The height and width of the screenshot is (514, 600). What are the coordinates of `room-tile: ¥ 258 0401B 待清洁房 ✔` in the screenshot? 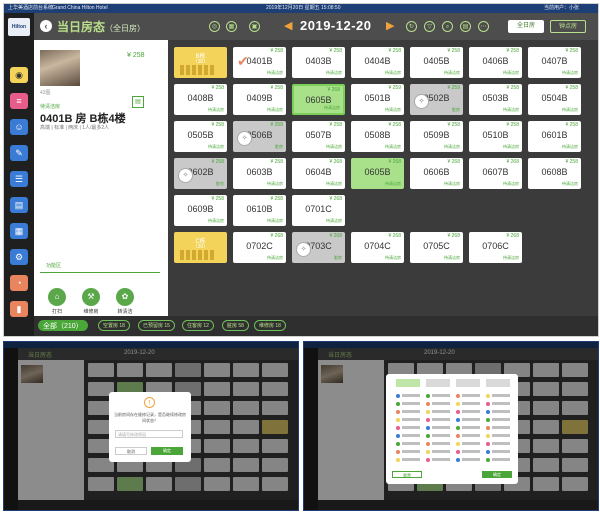 It's located at (259, 62).